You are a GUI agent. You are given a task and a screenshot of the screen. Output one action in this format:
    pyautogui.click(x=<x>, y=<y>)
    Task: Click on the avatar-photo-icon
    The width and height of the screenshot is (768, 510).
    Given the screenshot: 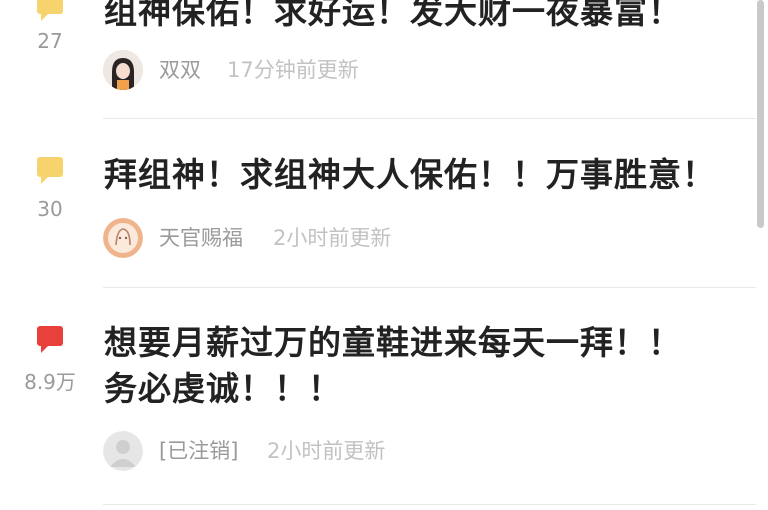 What is the action you would take?
    pyautogui.click(x=123, y=70)
    